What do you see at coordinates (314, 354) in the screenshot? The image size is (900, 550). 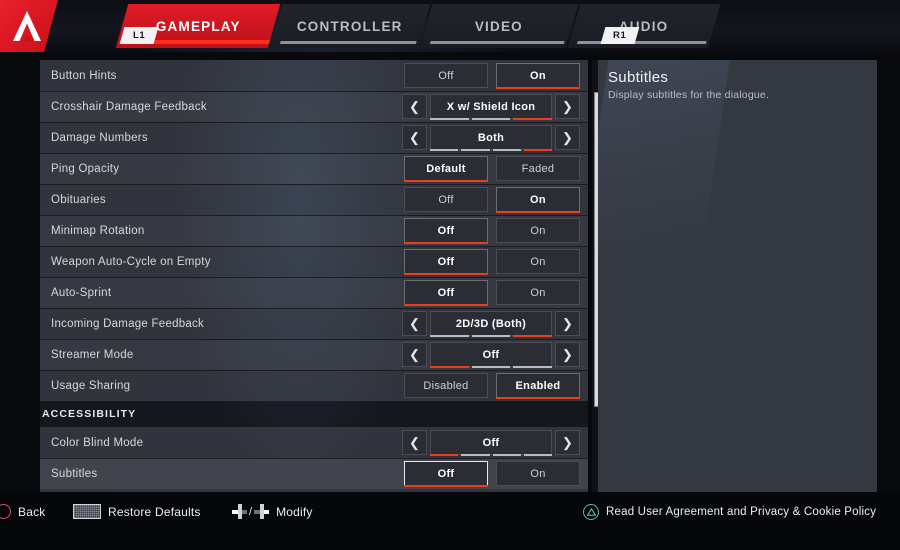 I see `setting-streamer-mode-row: Streamer Mode ❮ Off ❯` at bounding box center [314, 354].